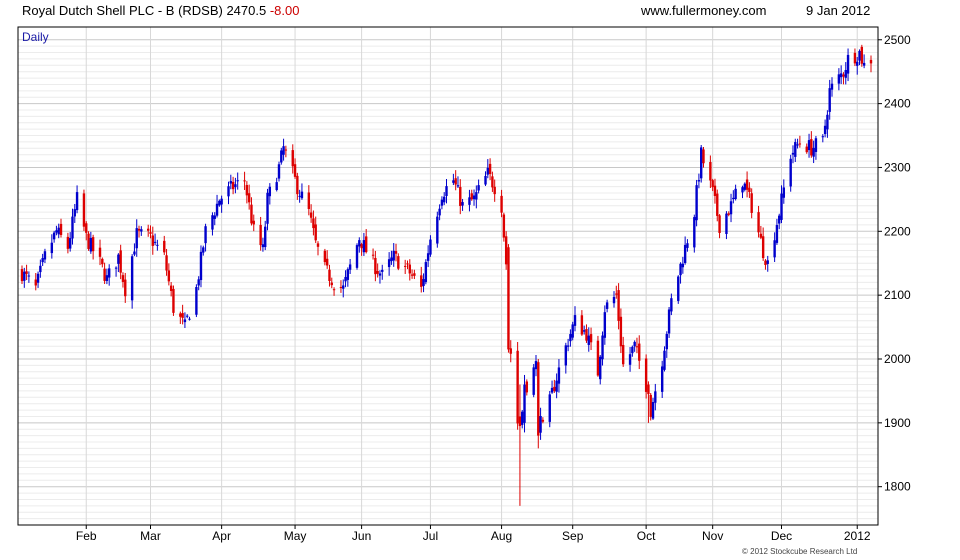 This screenshot has width=960, height=560. What do you see at coordinates (897, 487) in the screenshot?
I see `y-tick-label: 1800` at bounding box center [897, 487].